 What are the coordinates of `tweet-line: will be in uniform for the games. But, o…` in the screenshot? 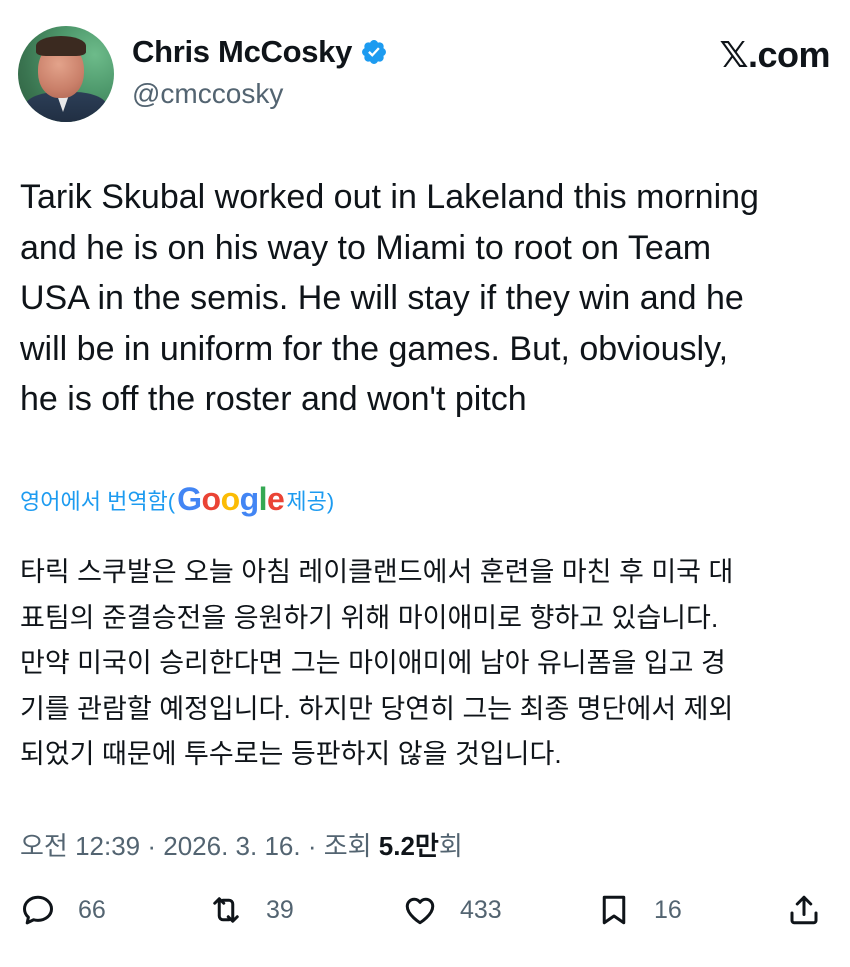 It's located at (374, 348).